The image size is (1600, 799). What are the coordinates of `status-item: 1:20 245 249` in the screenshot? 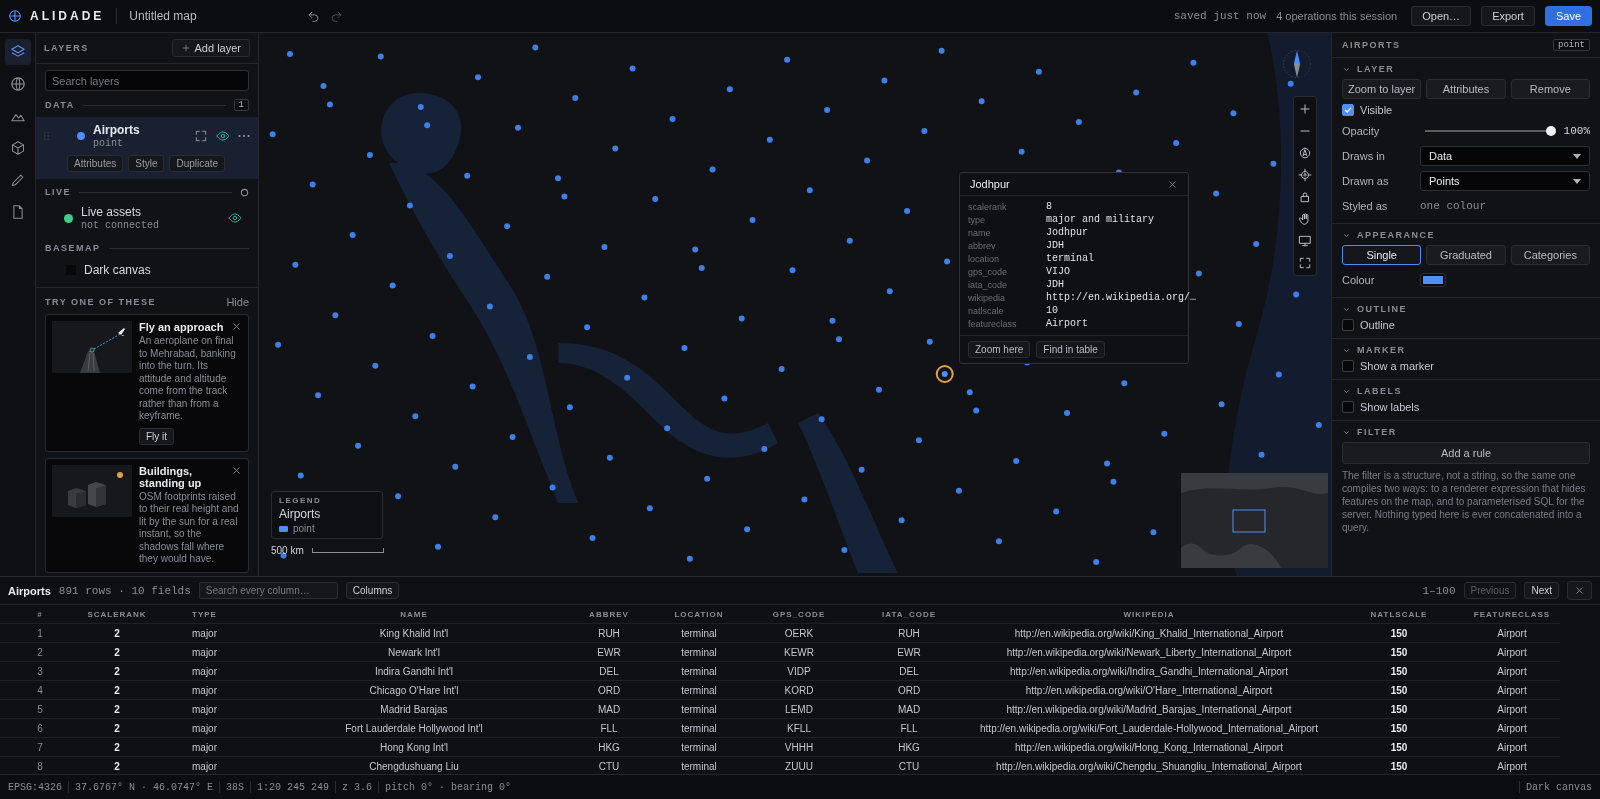 It's located at (293, 787).